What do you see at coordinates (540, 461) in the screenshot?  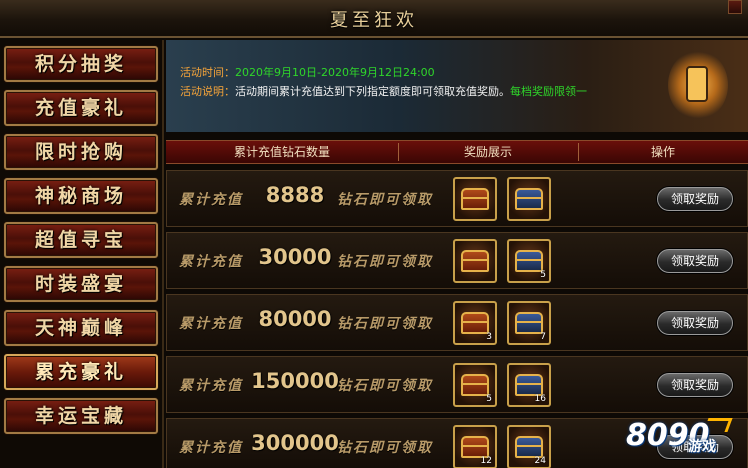 I see `reward-quantity: 24` at bounding box center [540, 461].